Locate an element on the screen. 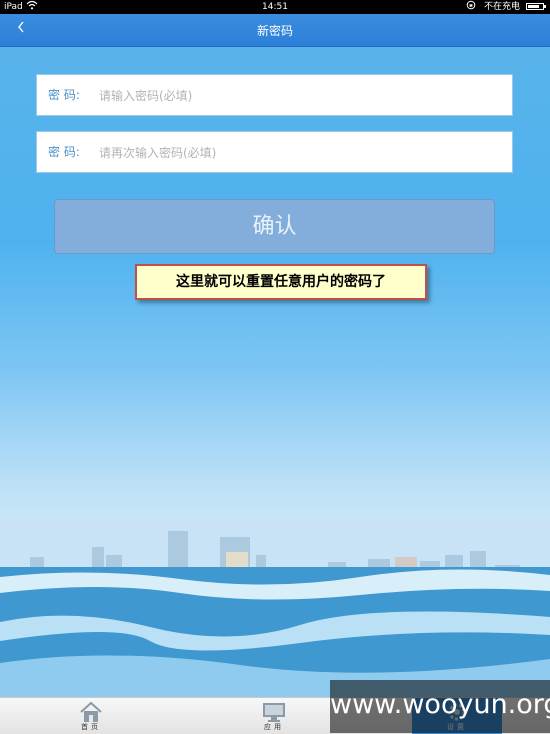  page-title: 新密码 is located at coordinates (274, 31).